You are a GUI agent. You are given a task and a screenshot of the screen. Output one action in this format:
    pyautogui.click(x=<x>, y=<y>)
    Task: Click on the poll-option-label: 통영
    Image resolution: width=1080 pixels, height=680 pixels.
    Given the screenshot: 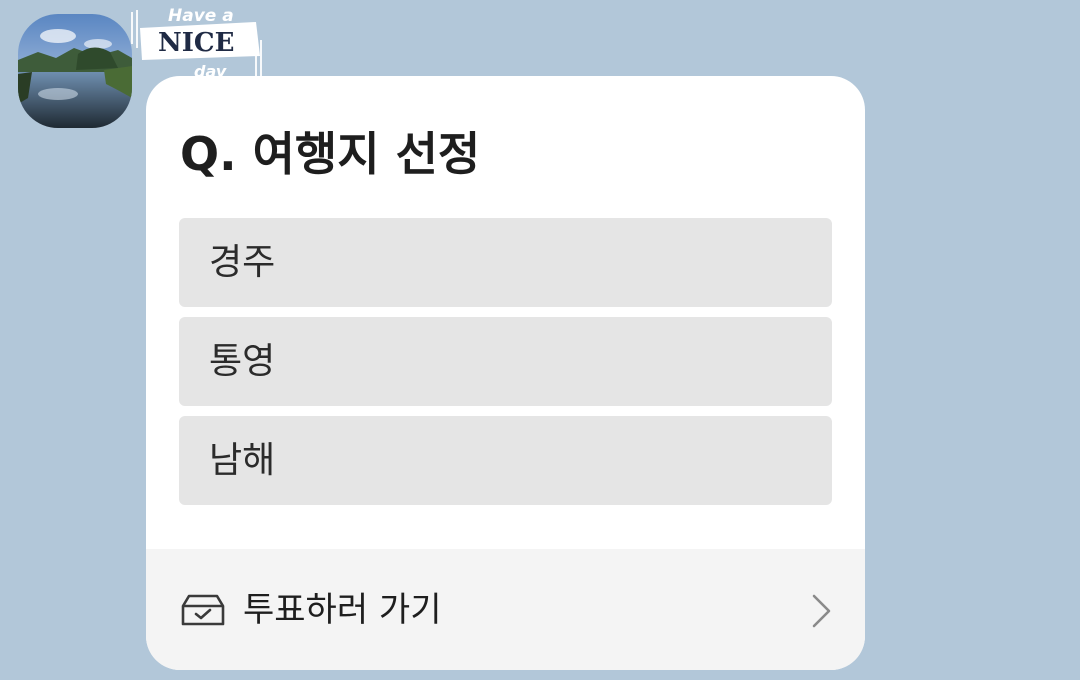 What is the action you would take?
    pyautogui.click(x=242, y=361)
    